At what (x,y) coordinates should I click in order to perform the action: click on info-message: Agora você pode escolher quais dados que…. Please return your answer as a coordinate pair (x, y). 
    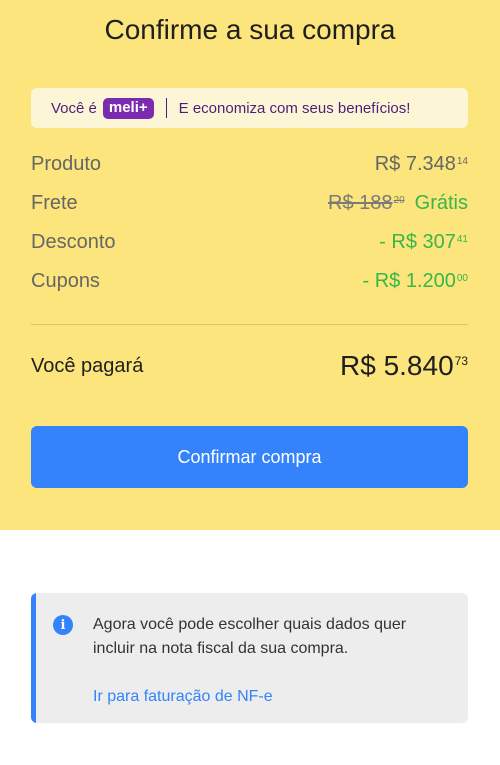
    Looking at the image, I should click on (250, 636).